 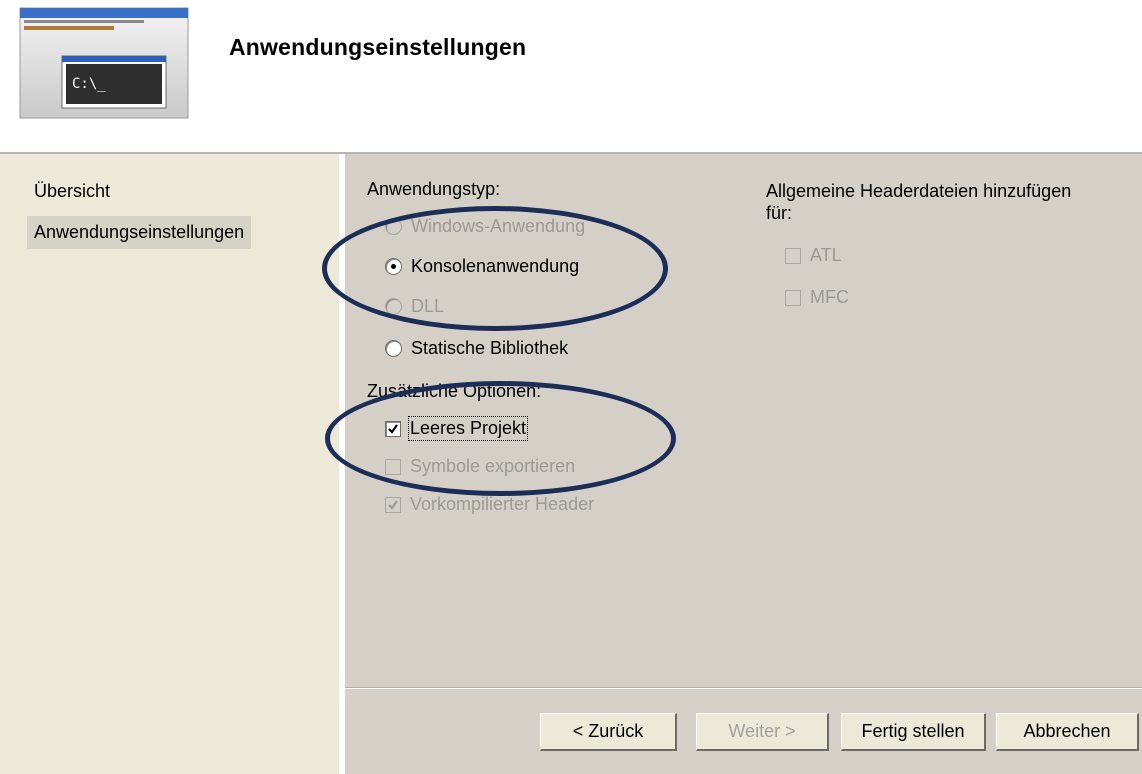 What do you see at coordinates (454, 391) in the screenshot?
I see `additional-options-label: Zusätzliche Optionen:` at bounding box center [454, 391].